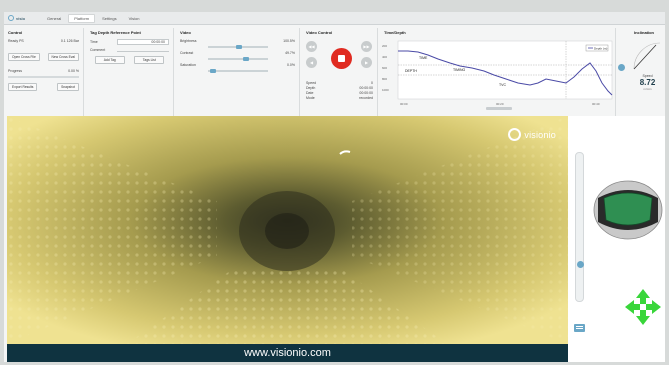 The height and width of the screenshot is (365, 669). I want to click on video-url-bar: www.visionio.com, so click(287, 353).